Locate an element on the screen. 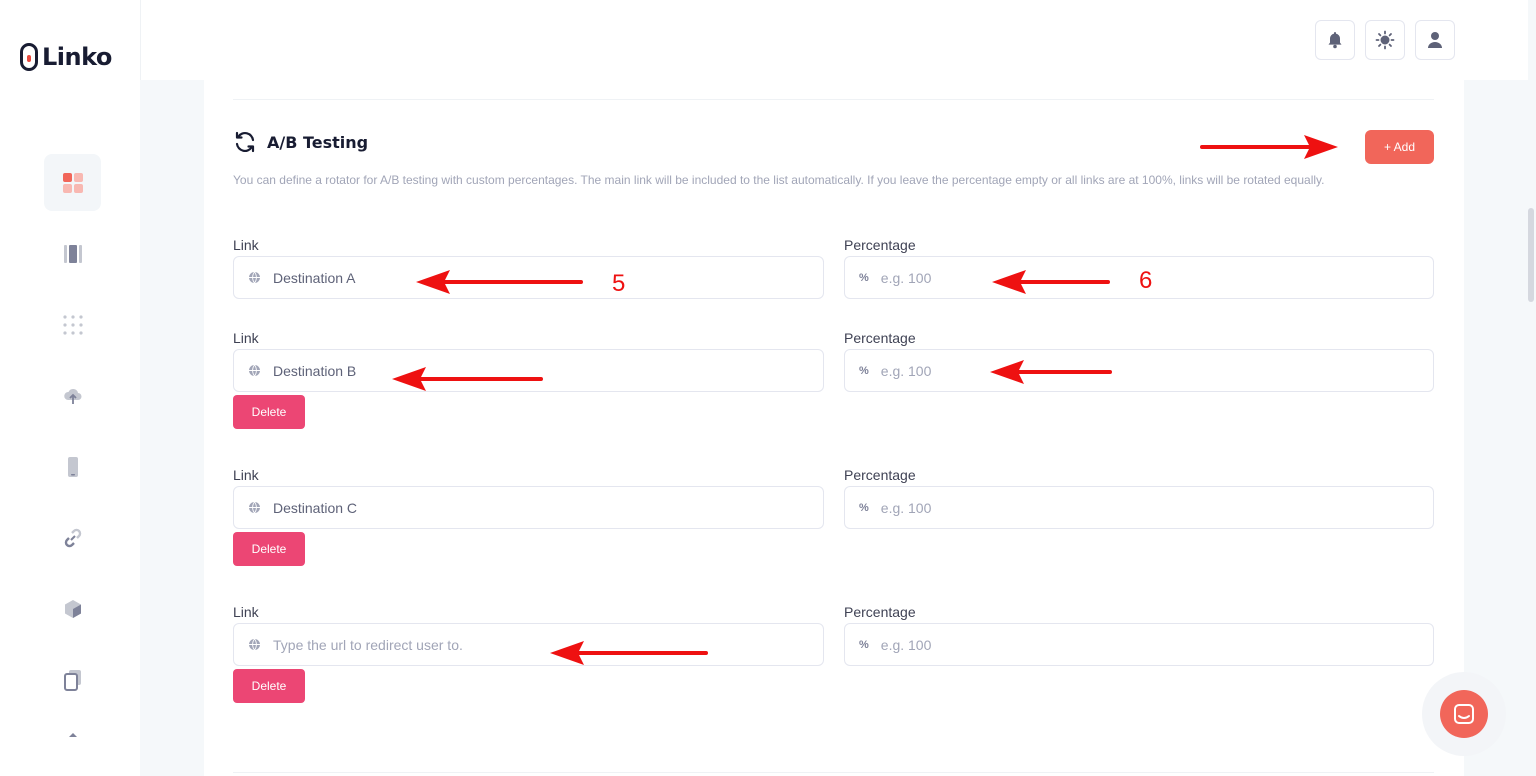 The width and height of the screenshot is (1536, 776). phone-icon is located at coordinates (72, 466).